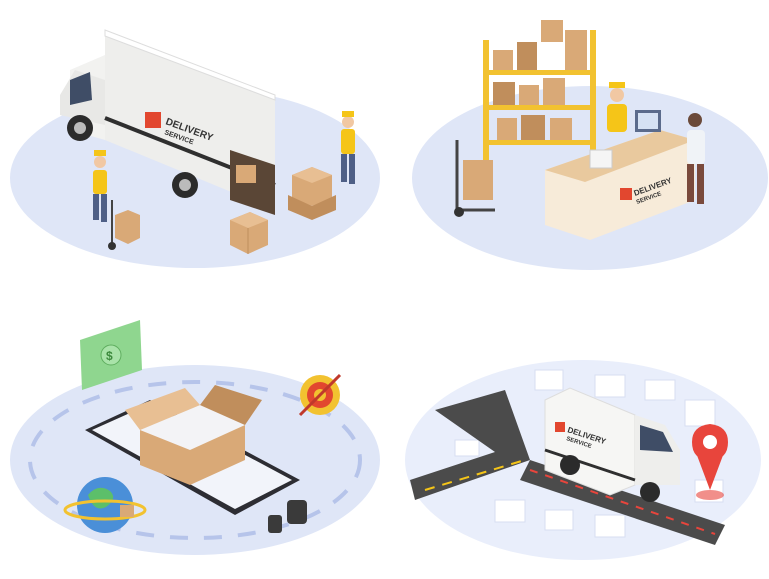 Image resolution: width=769 pixels, height=579 pixels. I want to click on parcel-on-counter, so click(601, 159).